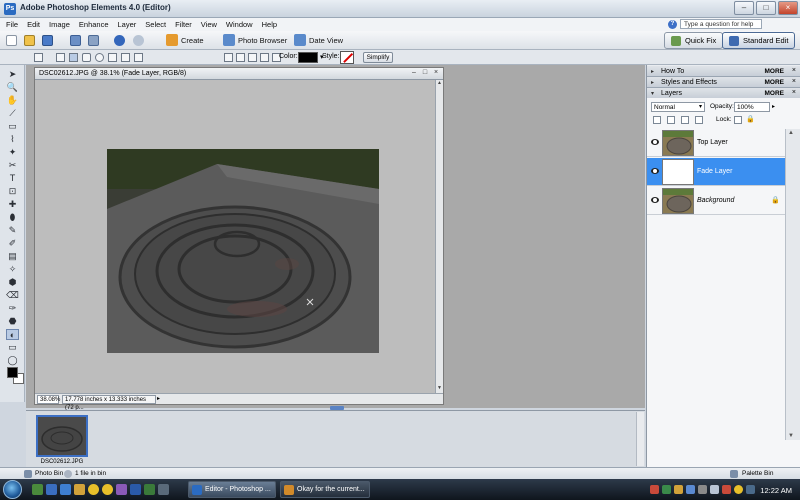 This screenshot has width=800, height=500. I want to click on style-picker, so click(347, 57).